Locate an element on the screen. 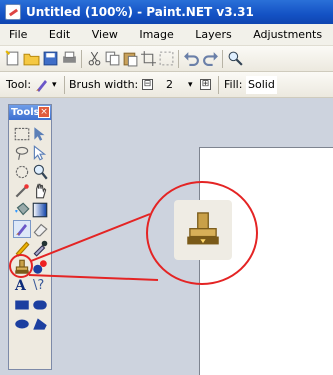 This screenshot has height=375, width=333. redo-icon is located at coordinates (210, 58).